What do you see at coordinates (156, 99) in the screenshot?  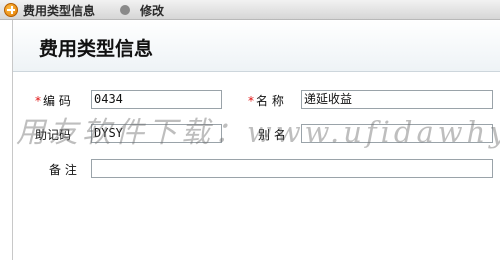 I see `code-field: 0434` at bounding box center [156, 99].